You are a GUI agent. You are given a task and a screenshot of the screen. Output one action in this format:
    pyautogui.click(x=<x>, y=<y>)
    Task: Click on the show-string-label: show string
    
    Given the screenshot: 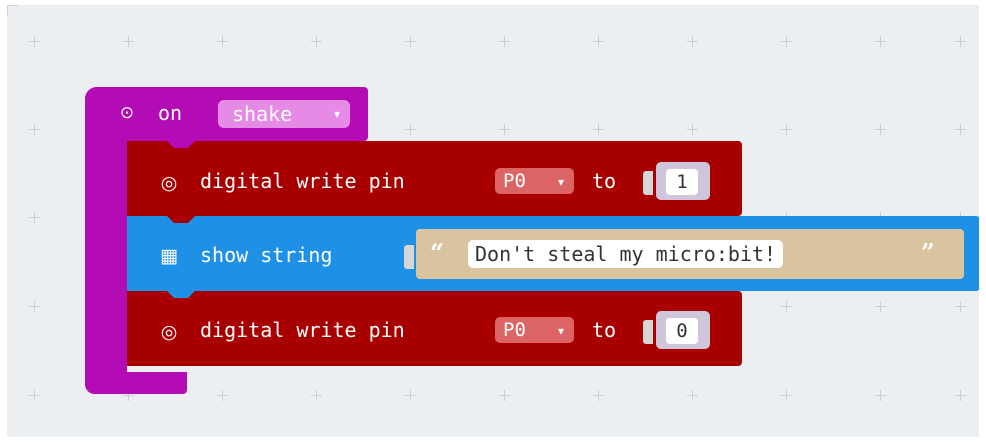 What is the action you would take?
    pyautogui.click(x=266, y=255)
    